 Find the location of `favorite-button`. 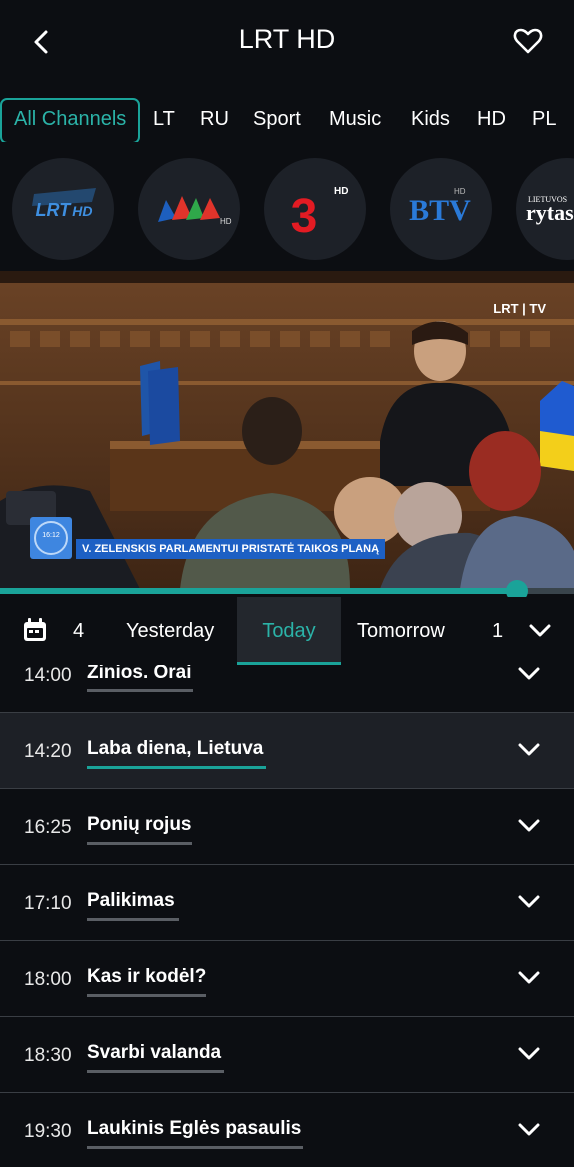

favorite-button is located at coordinates (528, 41).